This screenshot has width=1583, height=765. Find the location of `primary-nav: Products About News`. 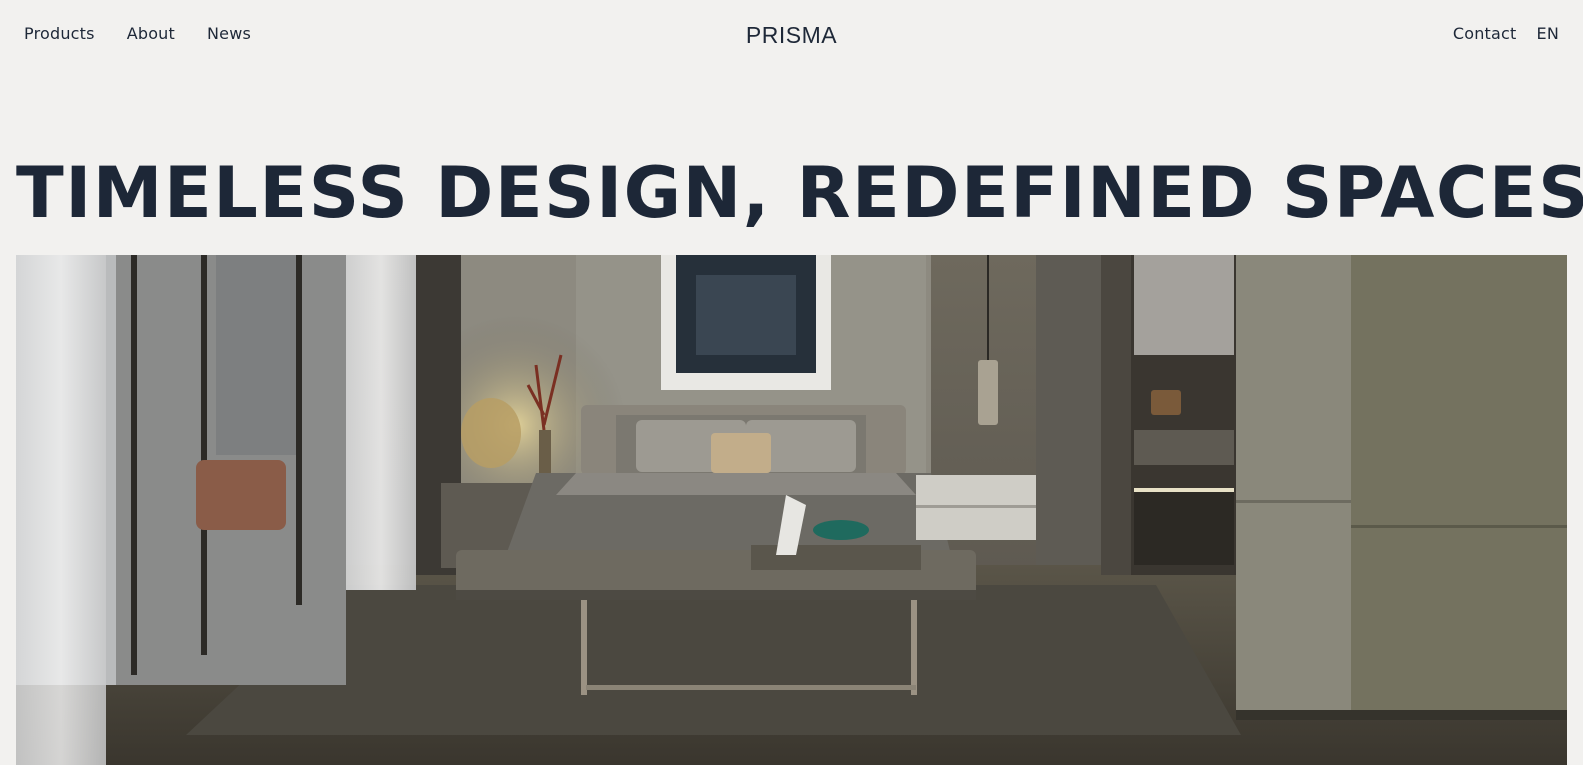

primary-nav: Products About News is located at coordinates (137, 33).